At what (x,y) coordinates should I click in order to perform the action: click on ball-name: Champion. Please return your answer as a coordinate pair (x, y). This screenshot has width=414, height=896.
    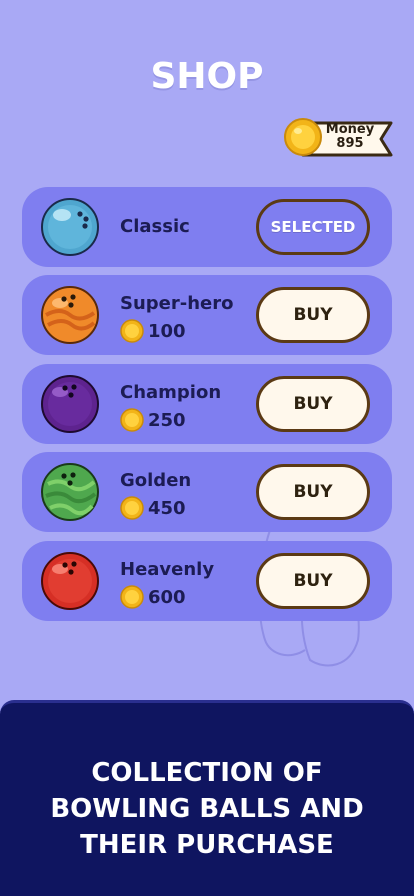
    Looking at the image, I should click on (171, 392).